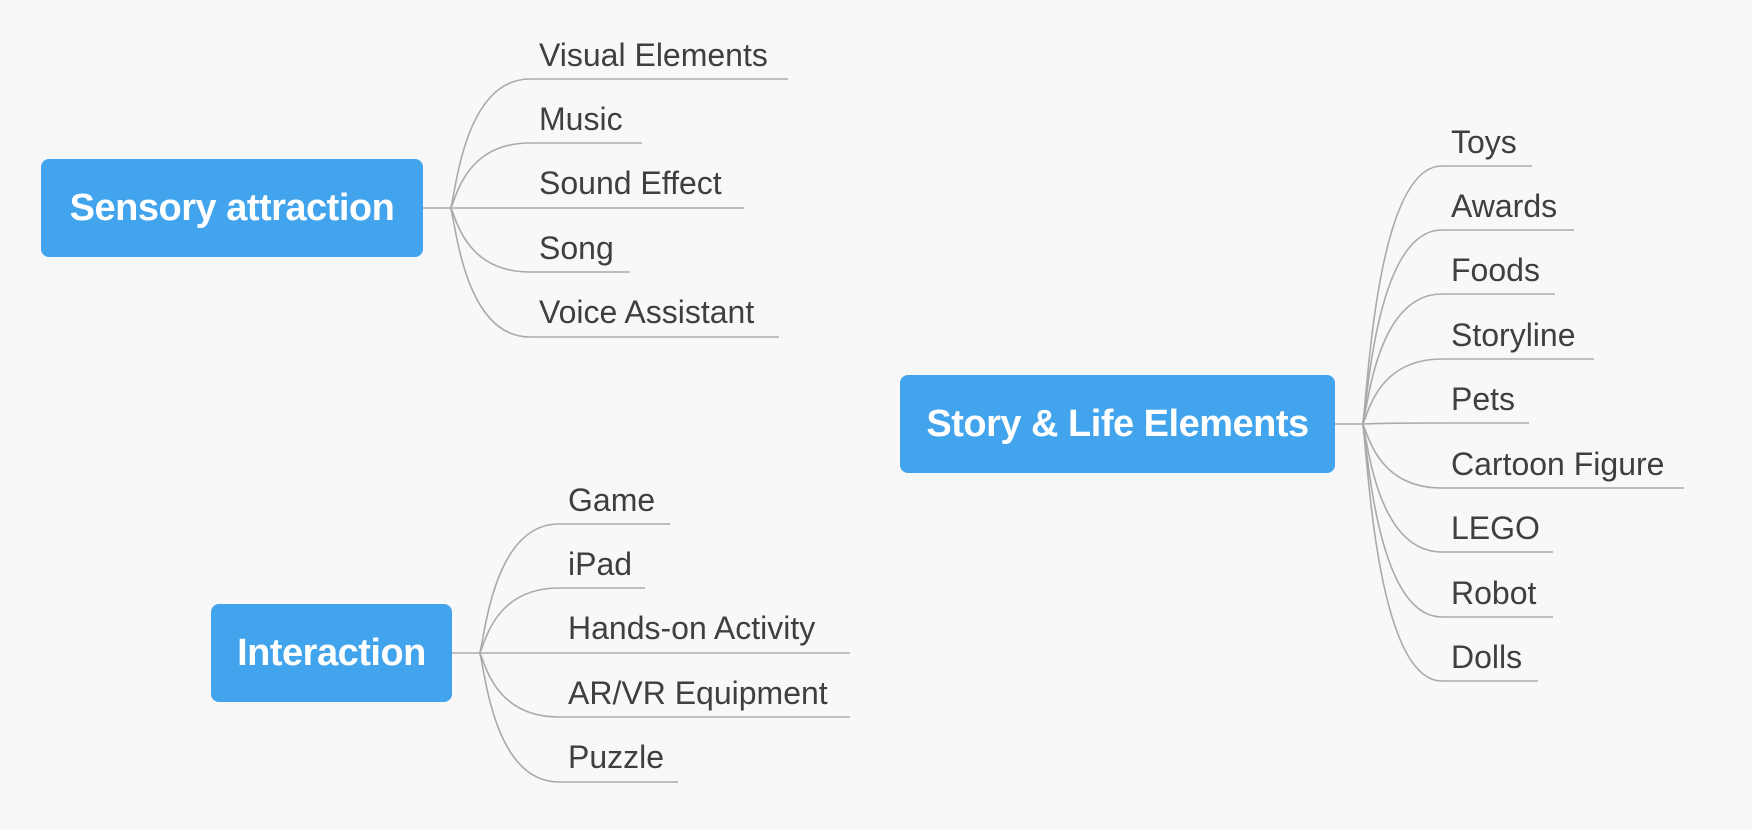 This screenshot has height=830, width=1752. I want to click on topic-interaction: Interaction, so click(331, 653).